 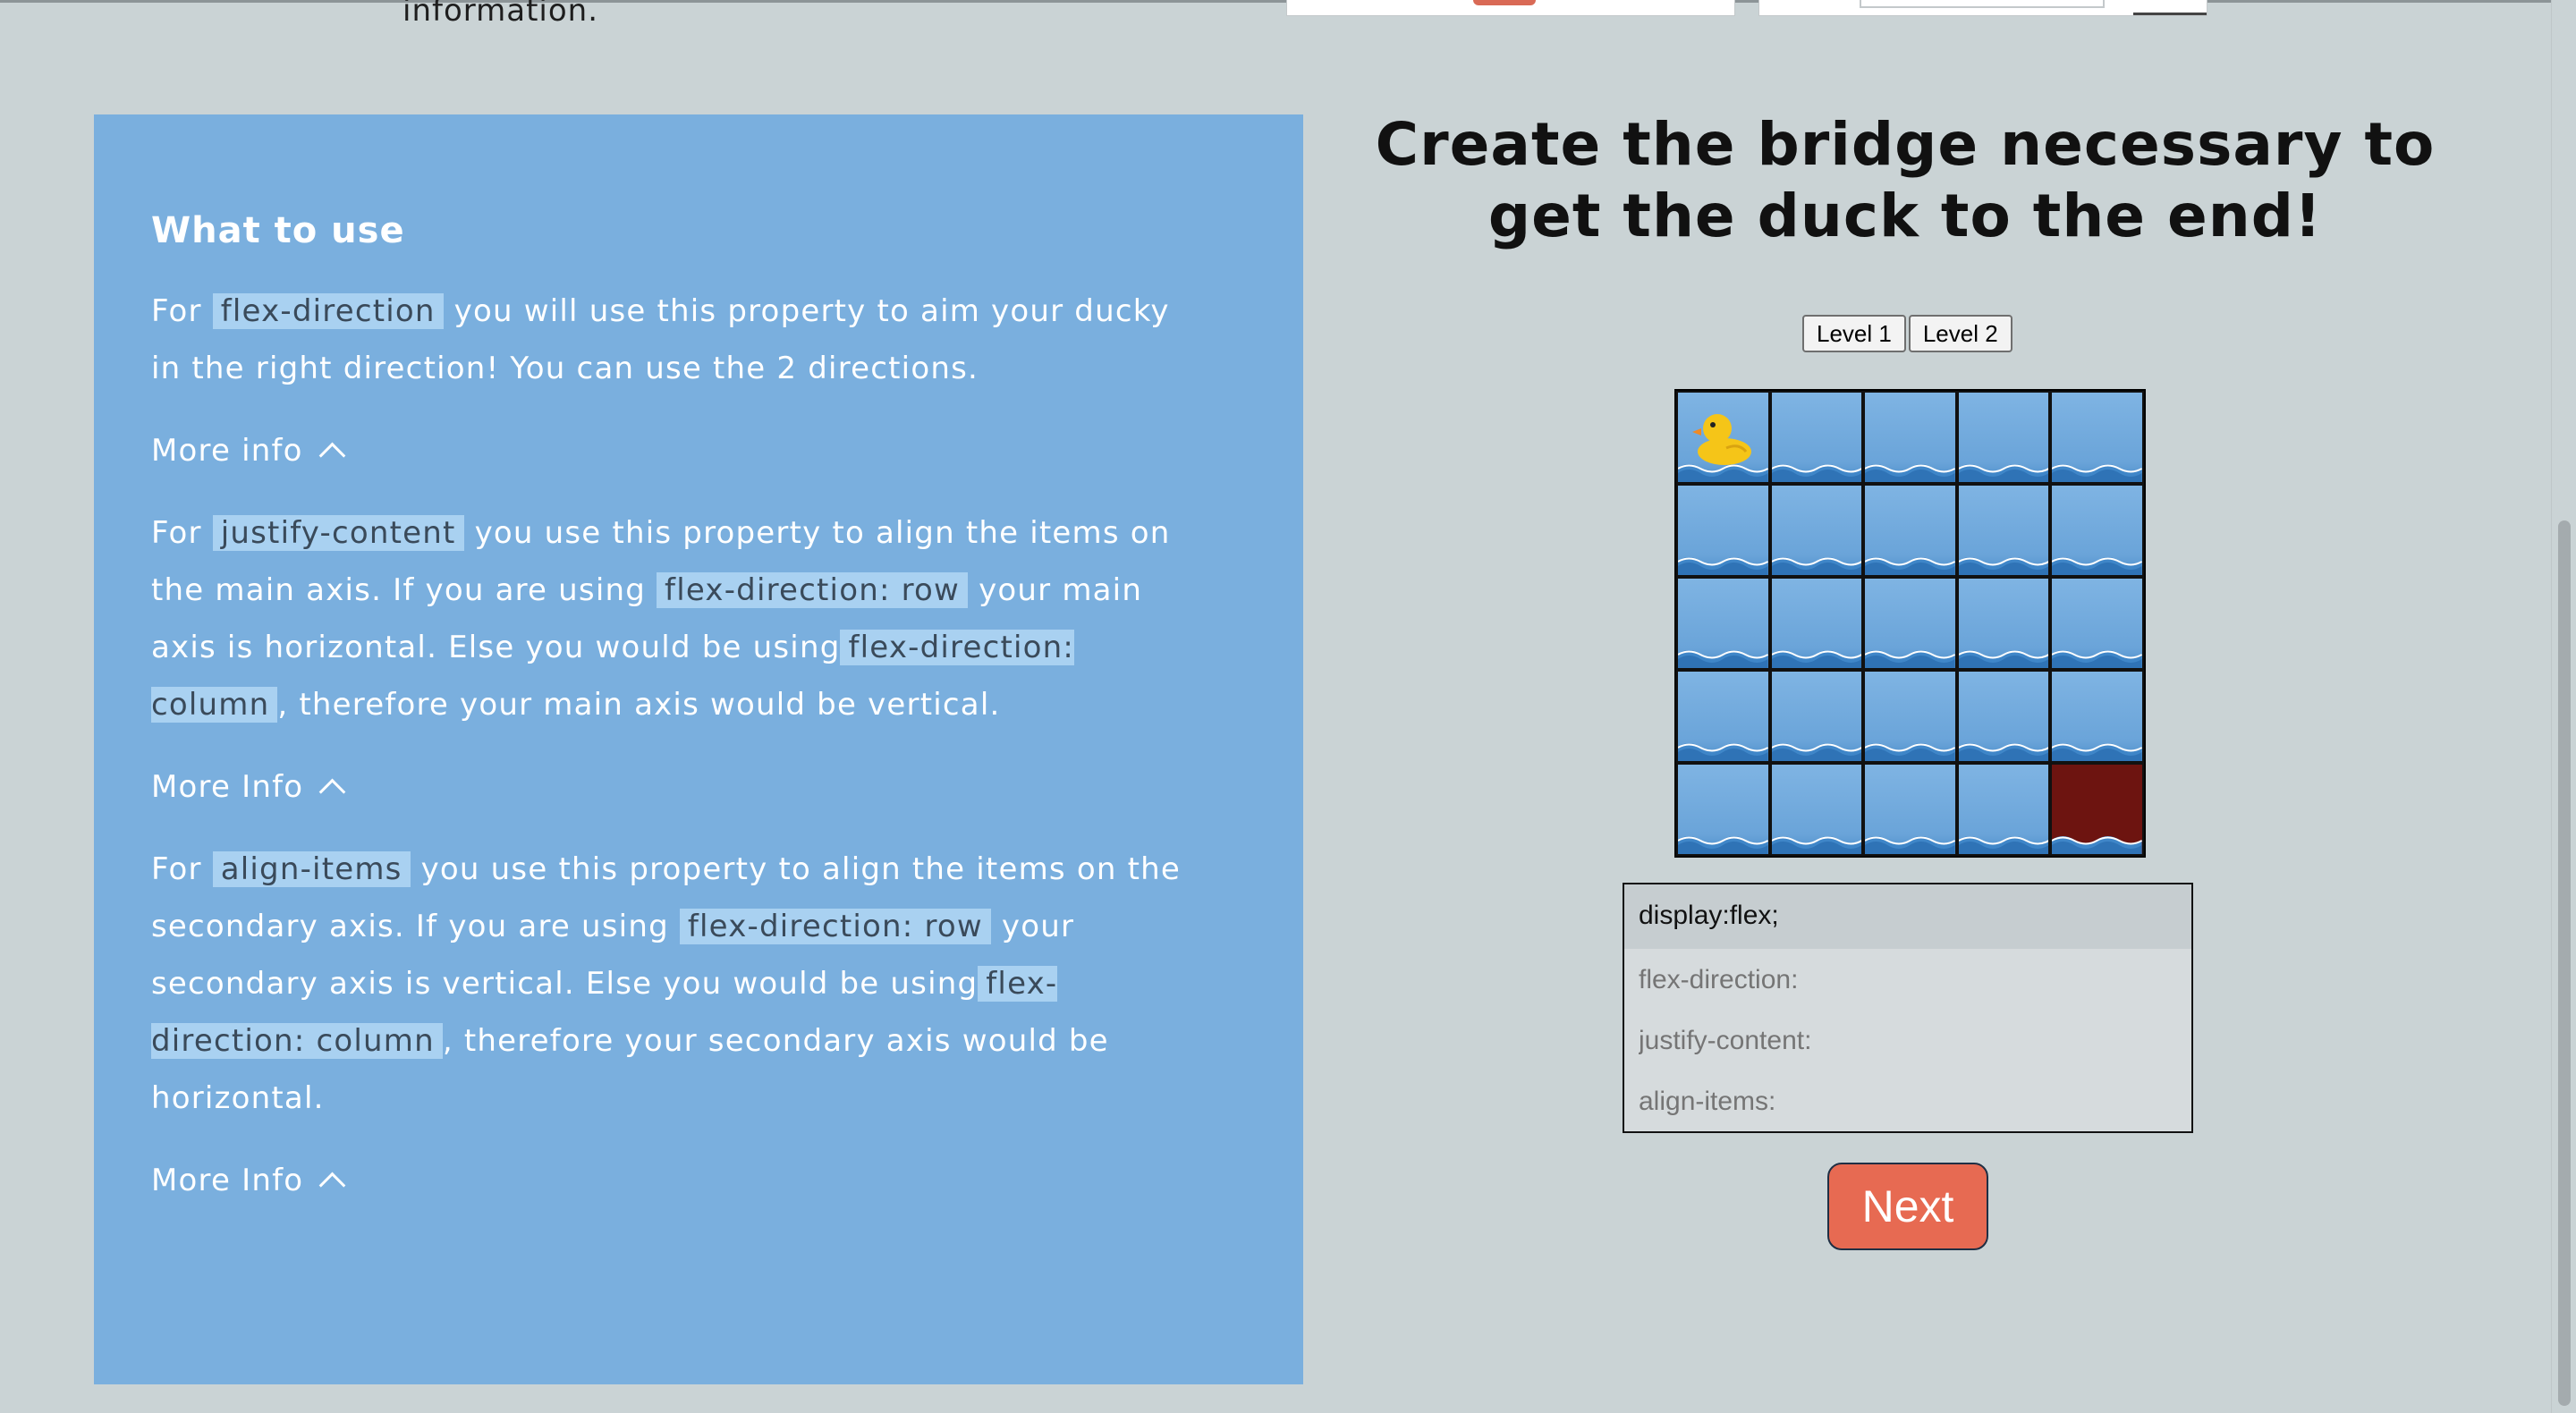 I want to click on panel-title: What to use, so click(x=278, y=230).